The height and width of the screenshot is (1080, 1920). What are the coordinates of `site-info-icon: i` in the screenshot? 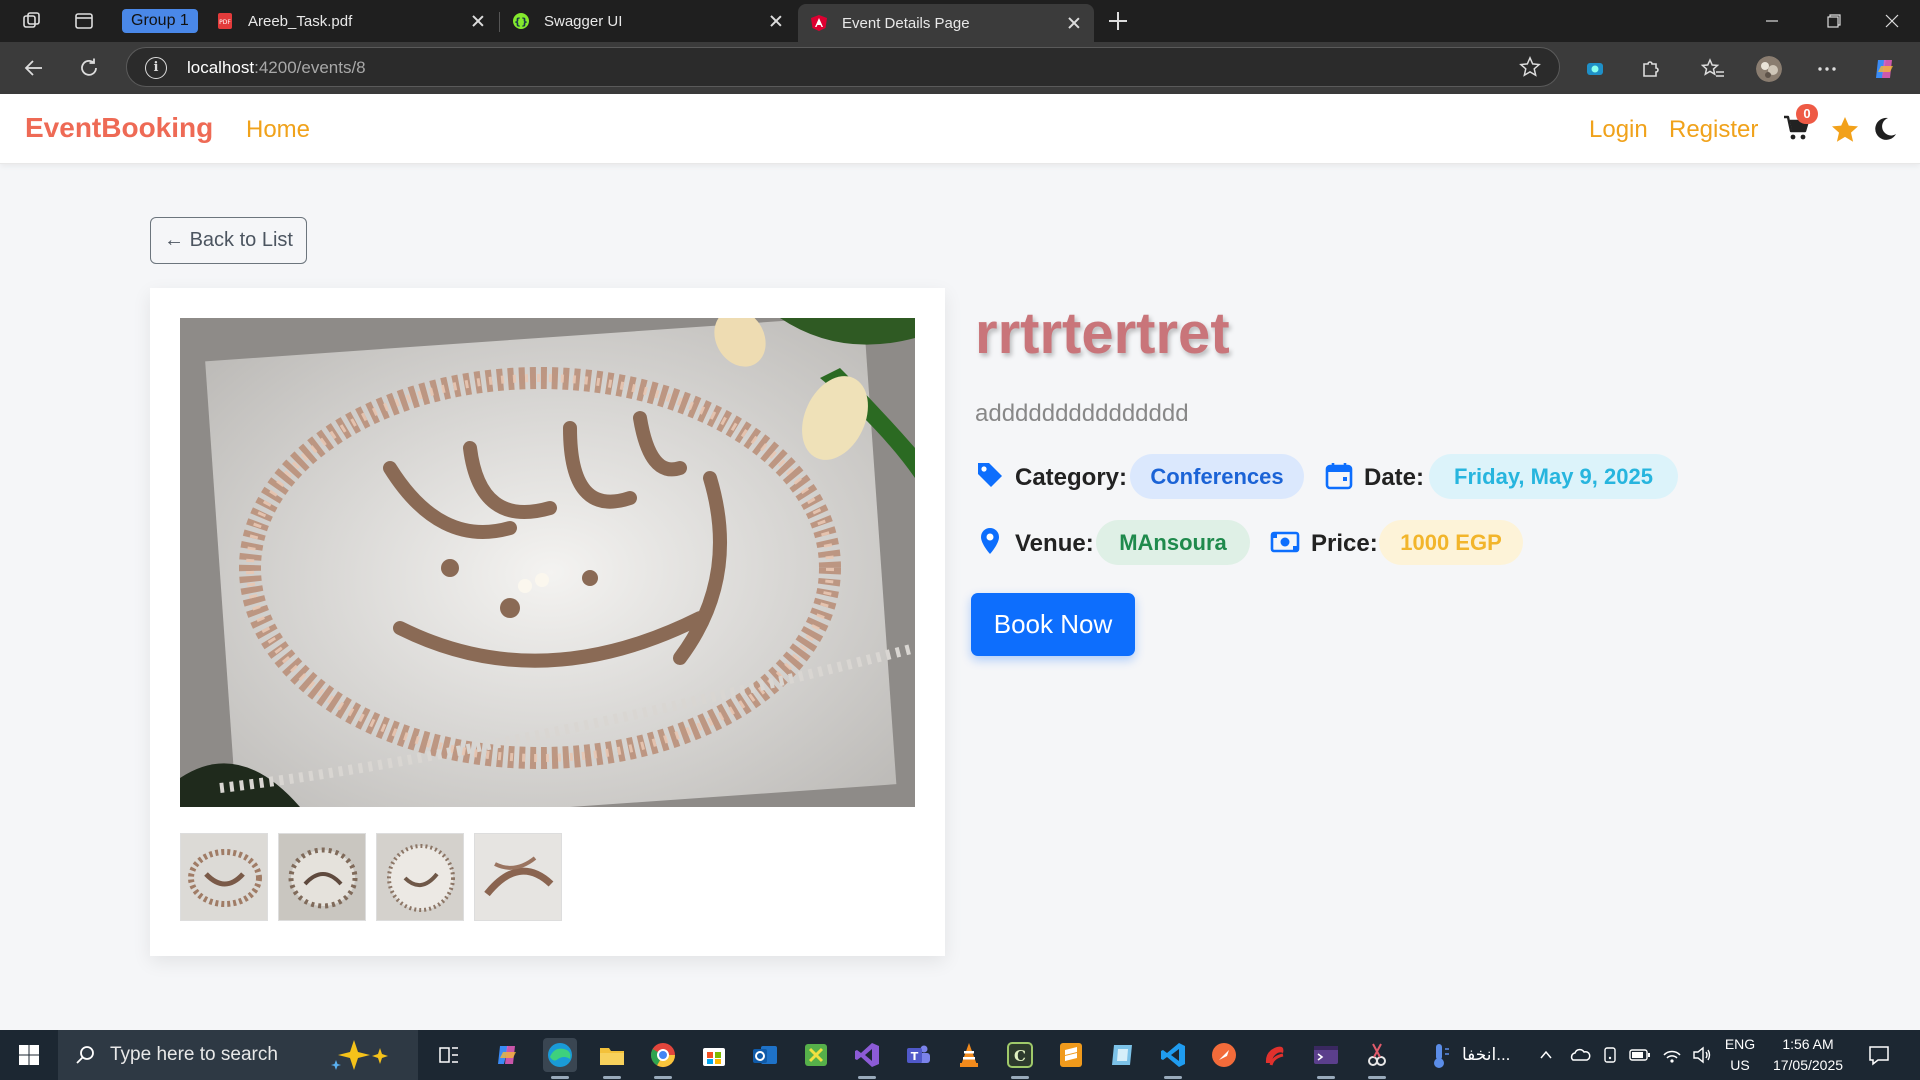 It's located at (156, 68).